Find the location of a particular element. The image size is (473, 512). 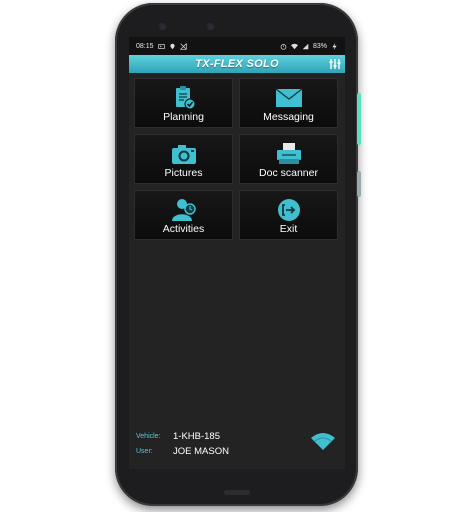

exit-icon is located at coordinates (288, 210).